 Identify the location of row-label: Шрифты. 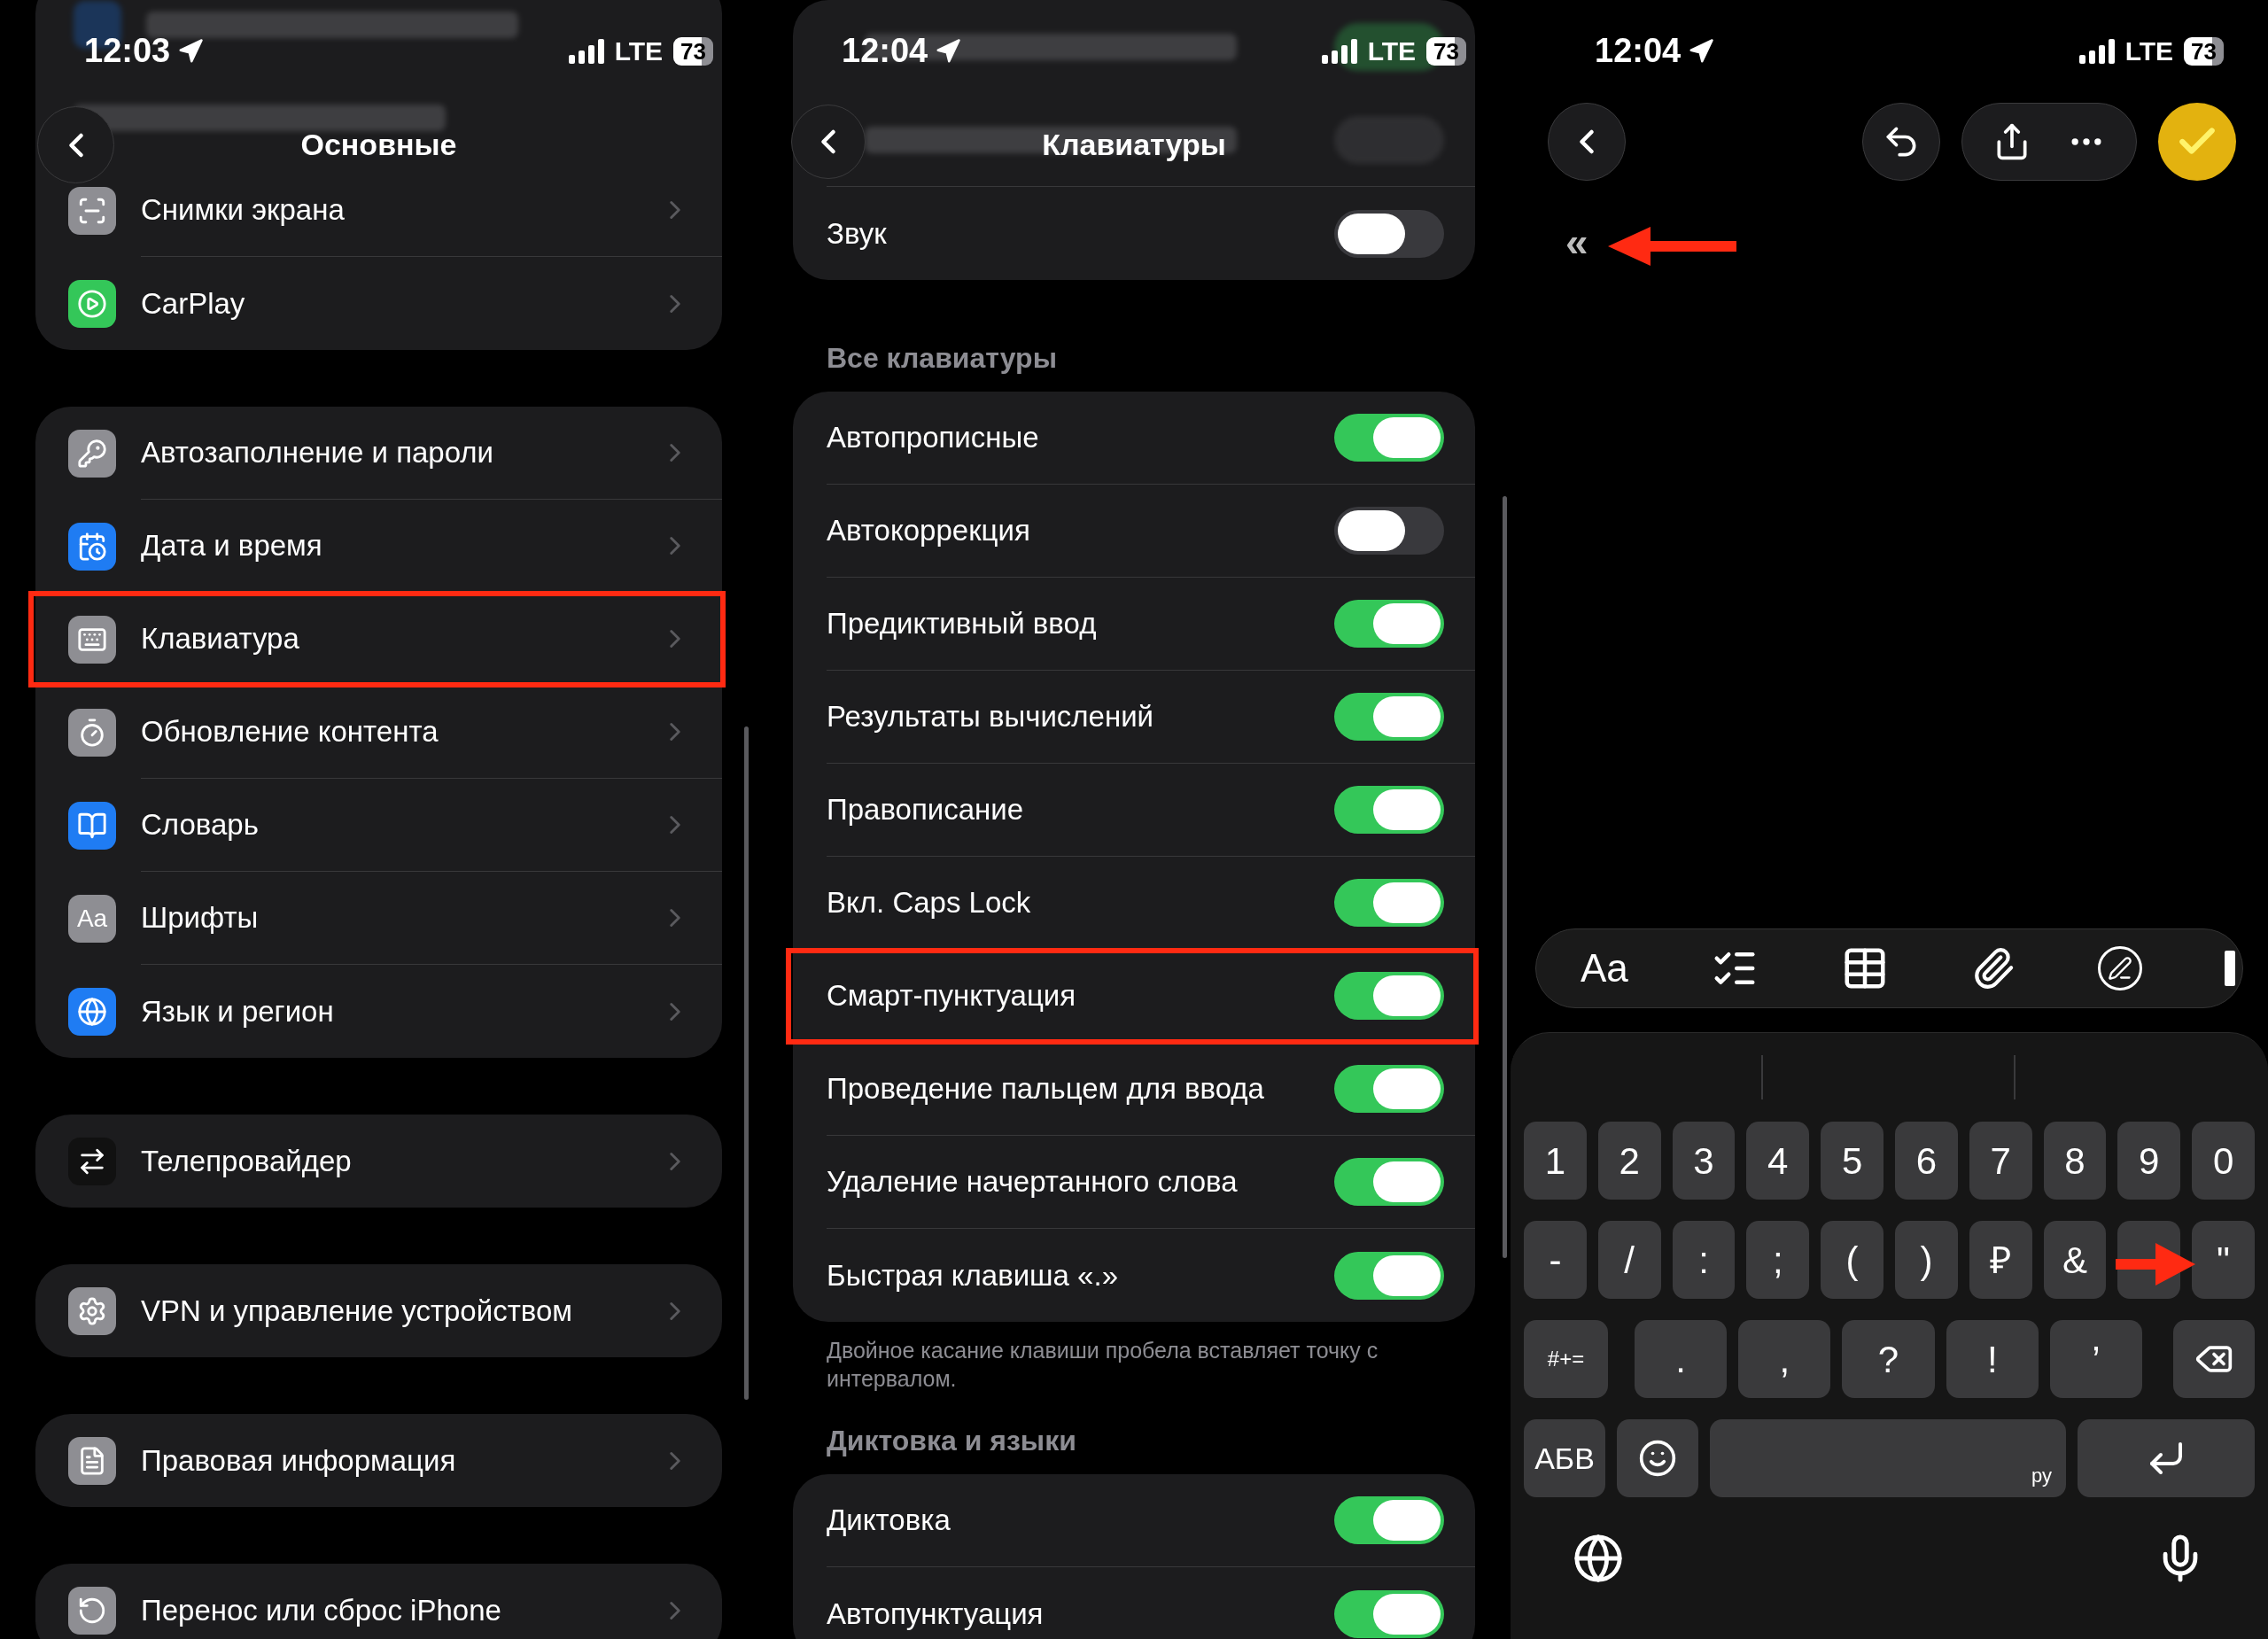
(200, 918).